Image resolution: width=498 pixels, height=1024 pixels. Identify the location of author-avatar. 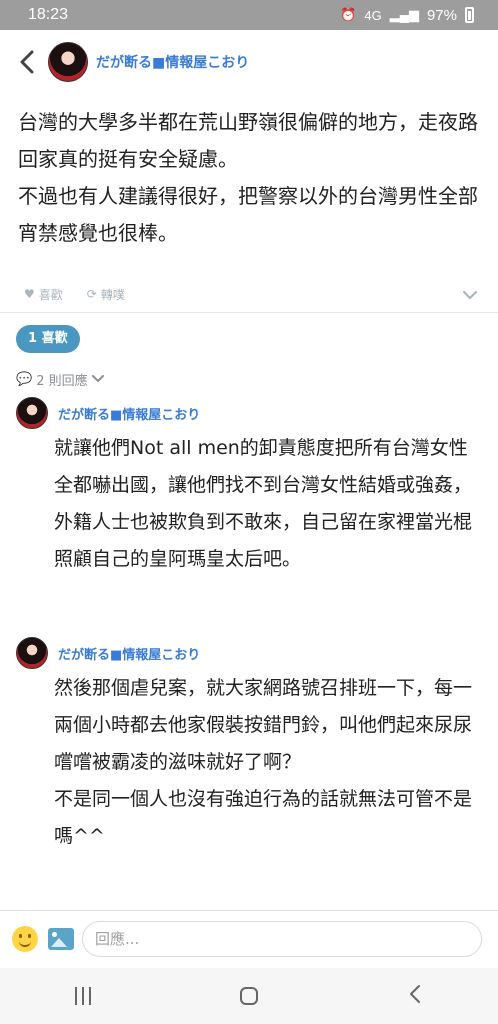
(68, 62).